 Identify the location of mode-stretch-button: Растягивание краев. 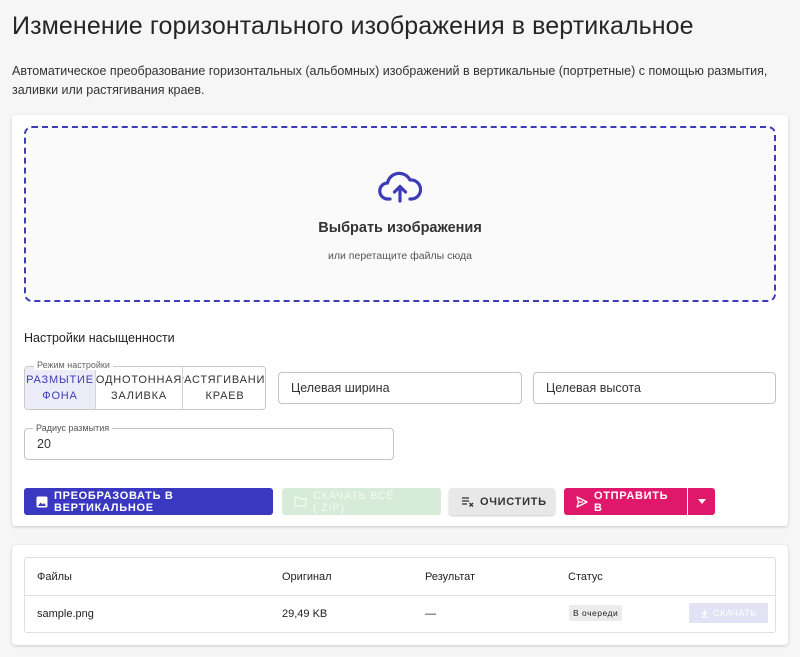
(224, 388).